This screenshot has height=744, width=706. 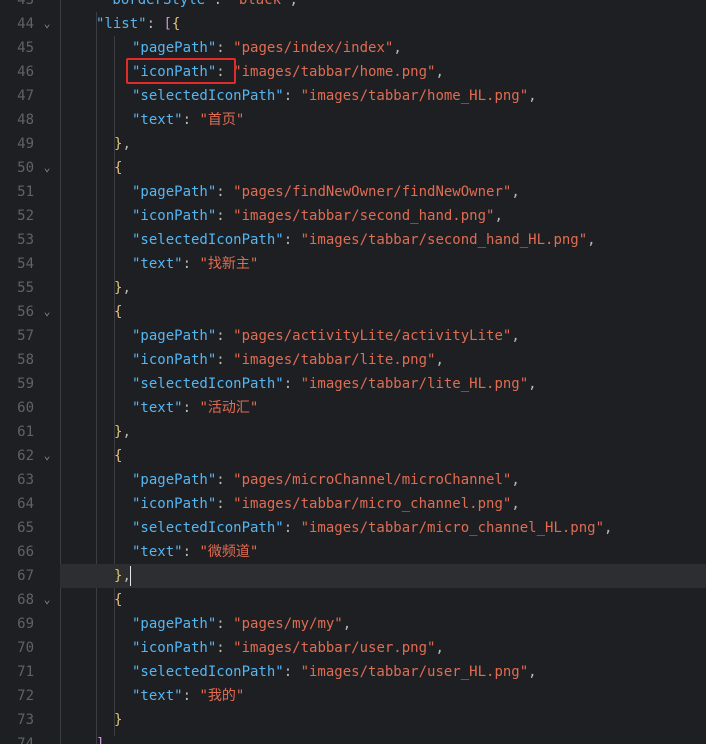 What do you see at coordinates (353, 432) in the screenshot?
I see `code-line: 61},` at bounding box center [353, 432].